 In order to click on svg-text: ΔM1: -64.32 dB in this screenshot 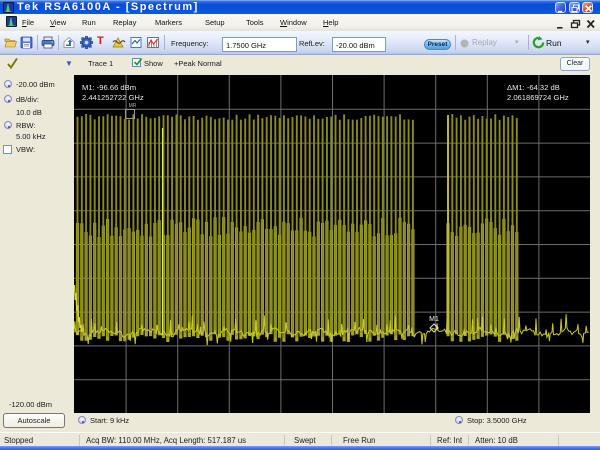, I will do `click(533, 87)`.